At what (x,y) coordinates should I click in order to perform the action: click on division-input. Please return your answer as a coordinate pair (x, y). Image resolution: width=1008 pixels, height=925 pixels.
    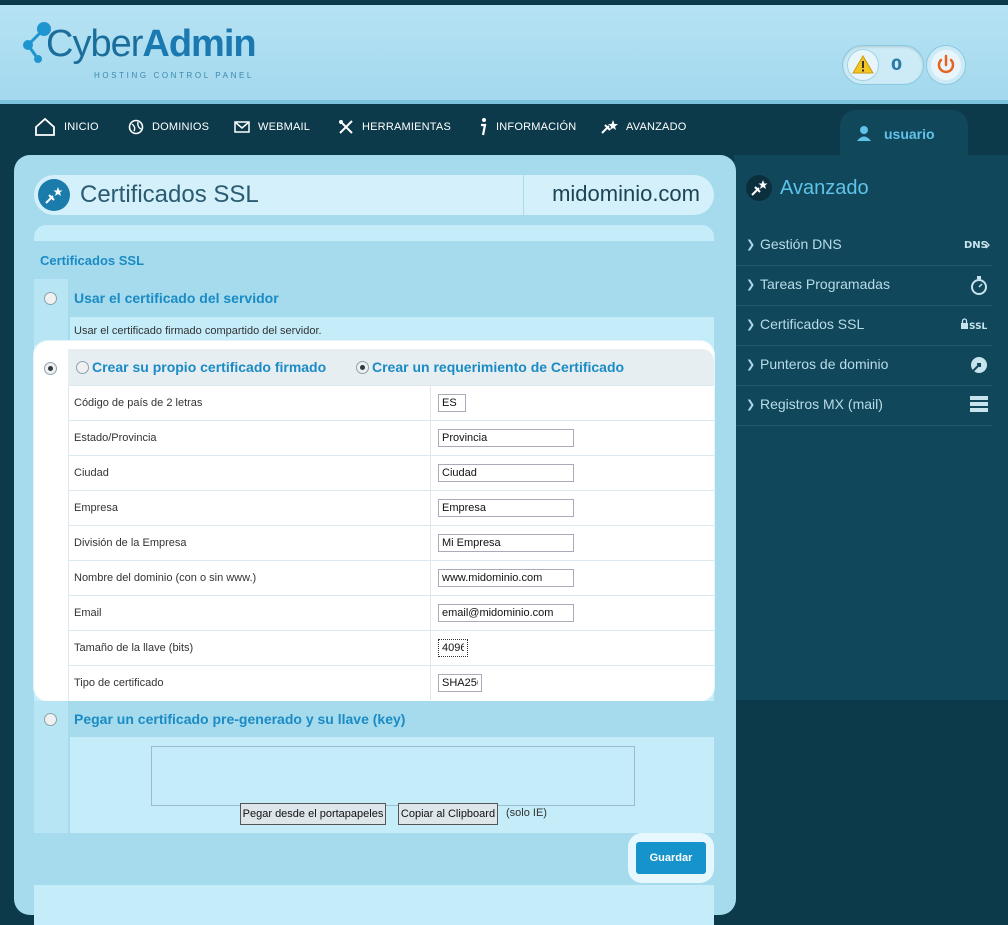
    Looking at the image, I should click on (506, 543).